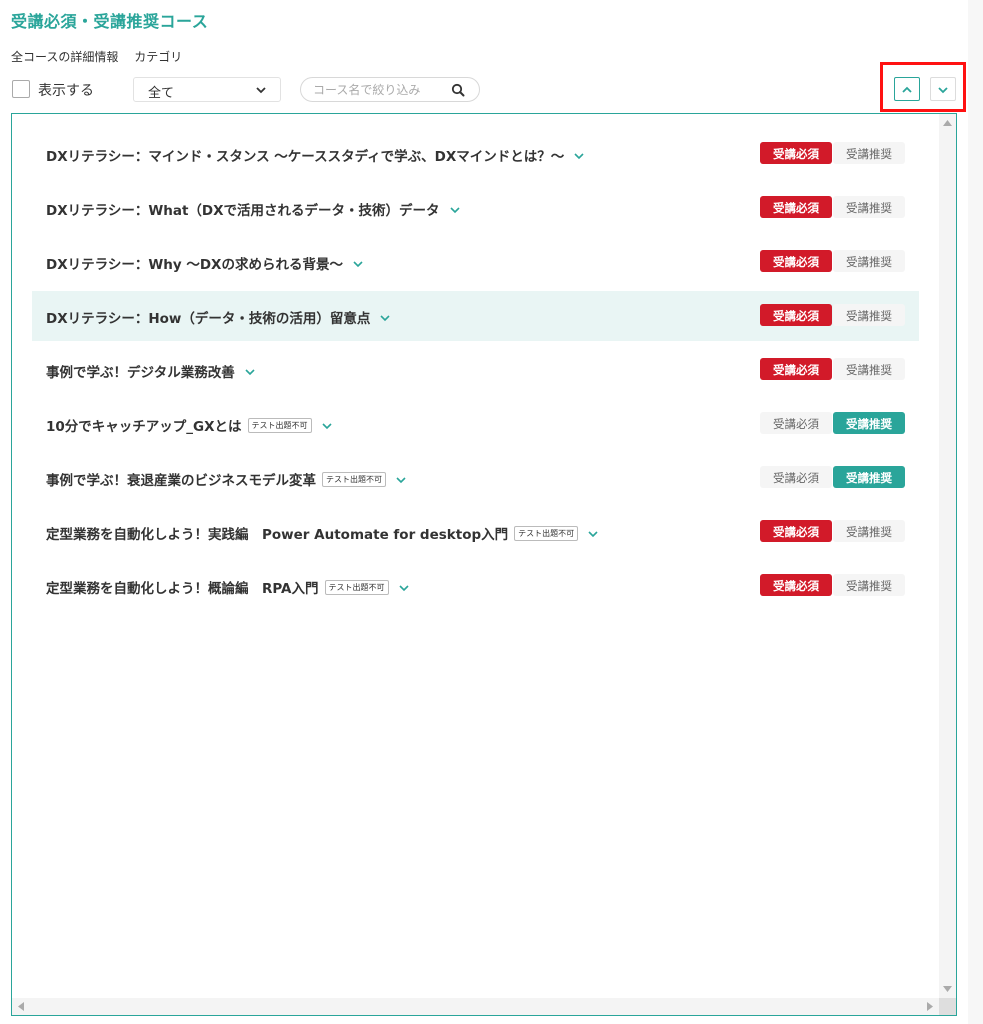  Describe the element at coordinates (947, 1006) in the screenshot. I see `scrollbar-corner` at that location.